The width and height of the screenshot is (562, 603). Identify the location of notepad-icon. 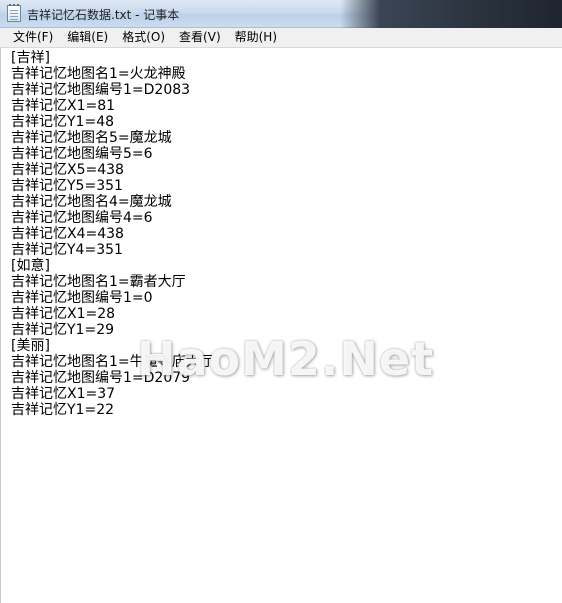
(14, 13).